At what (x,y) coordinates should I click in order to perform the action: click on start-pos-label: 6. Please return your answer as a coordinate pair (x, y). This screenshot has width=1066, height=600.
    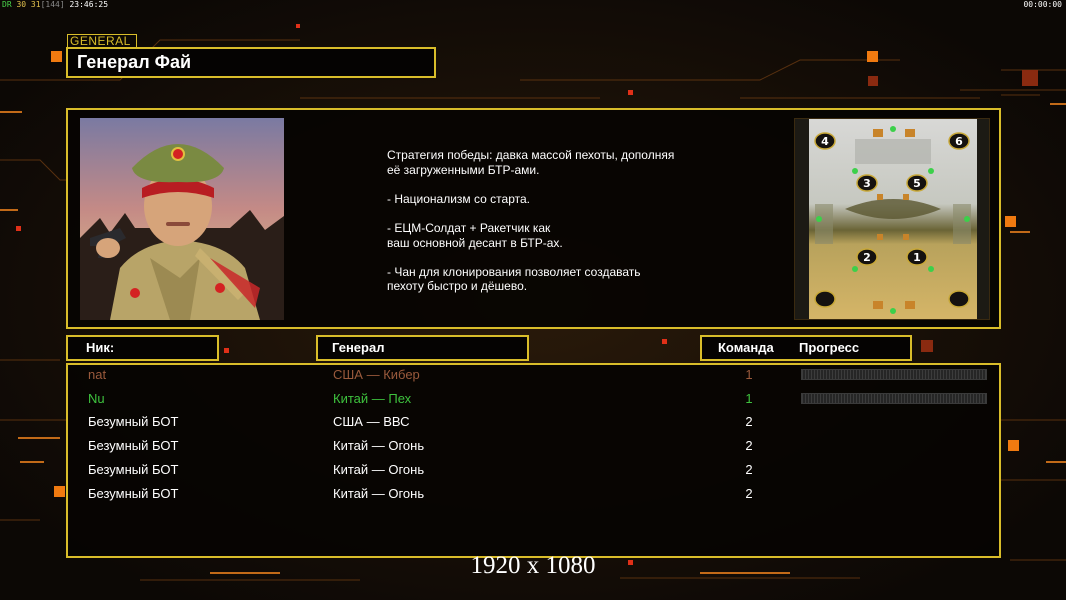
    Looking at the image, I should click on (959, 141).